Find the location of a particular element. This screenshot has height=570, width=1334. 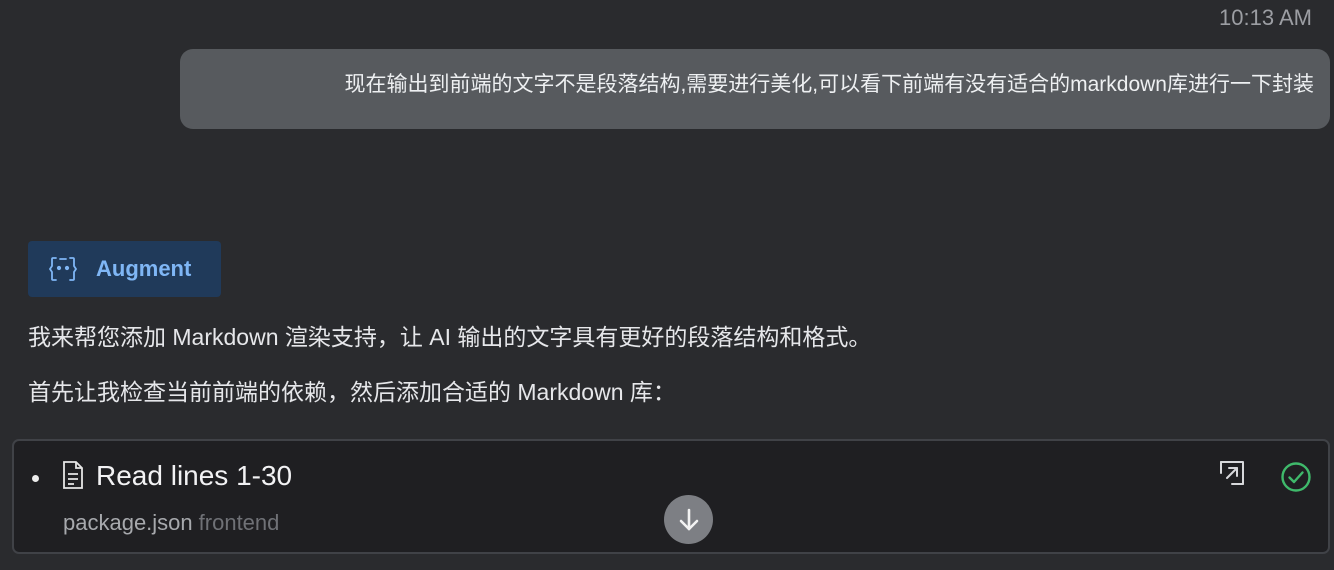

tool-call-folder: frontend is located at coordinates (239, 522).